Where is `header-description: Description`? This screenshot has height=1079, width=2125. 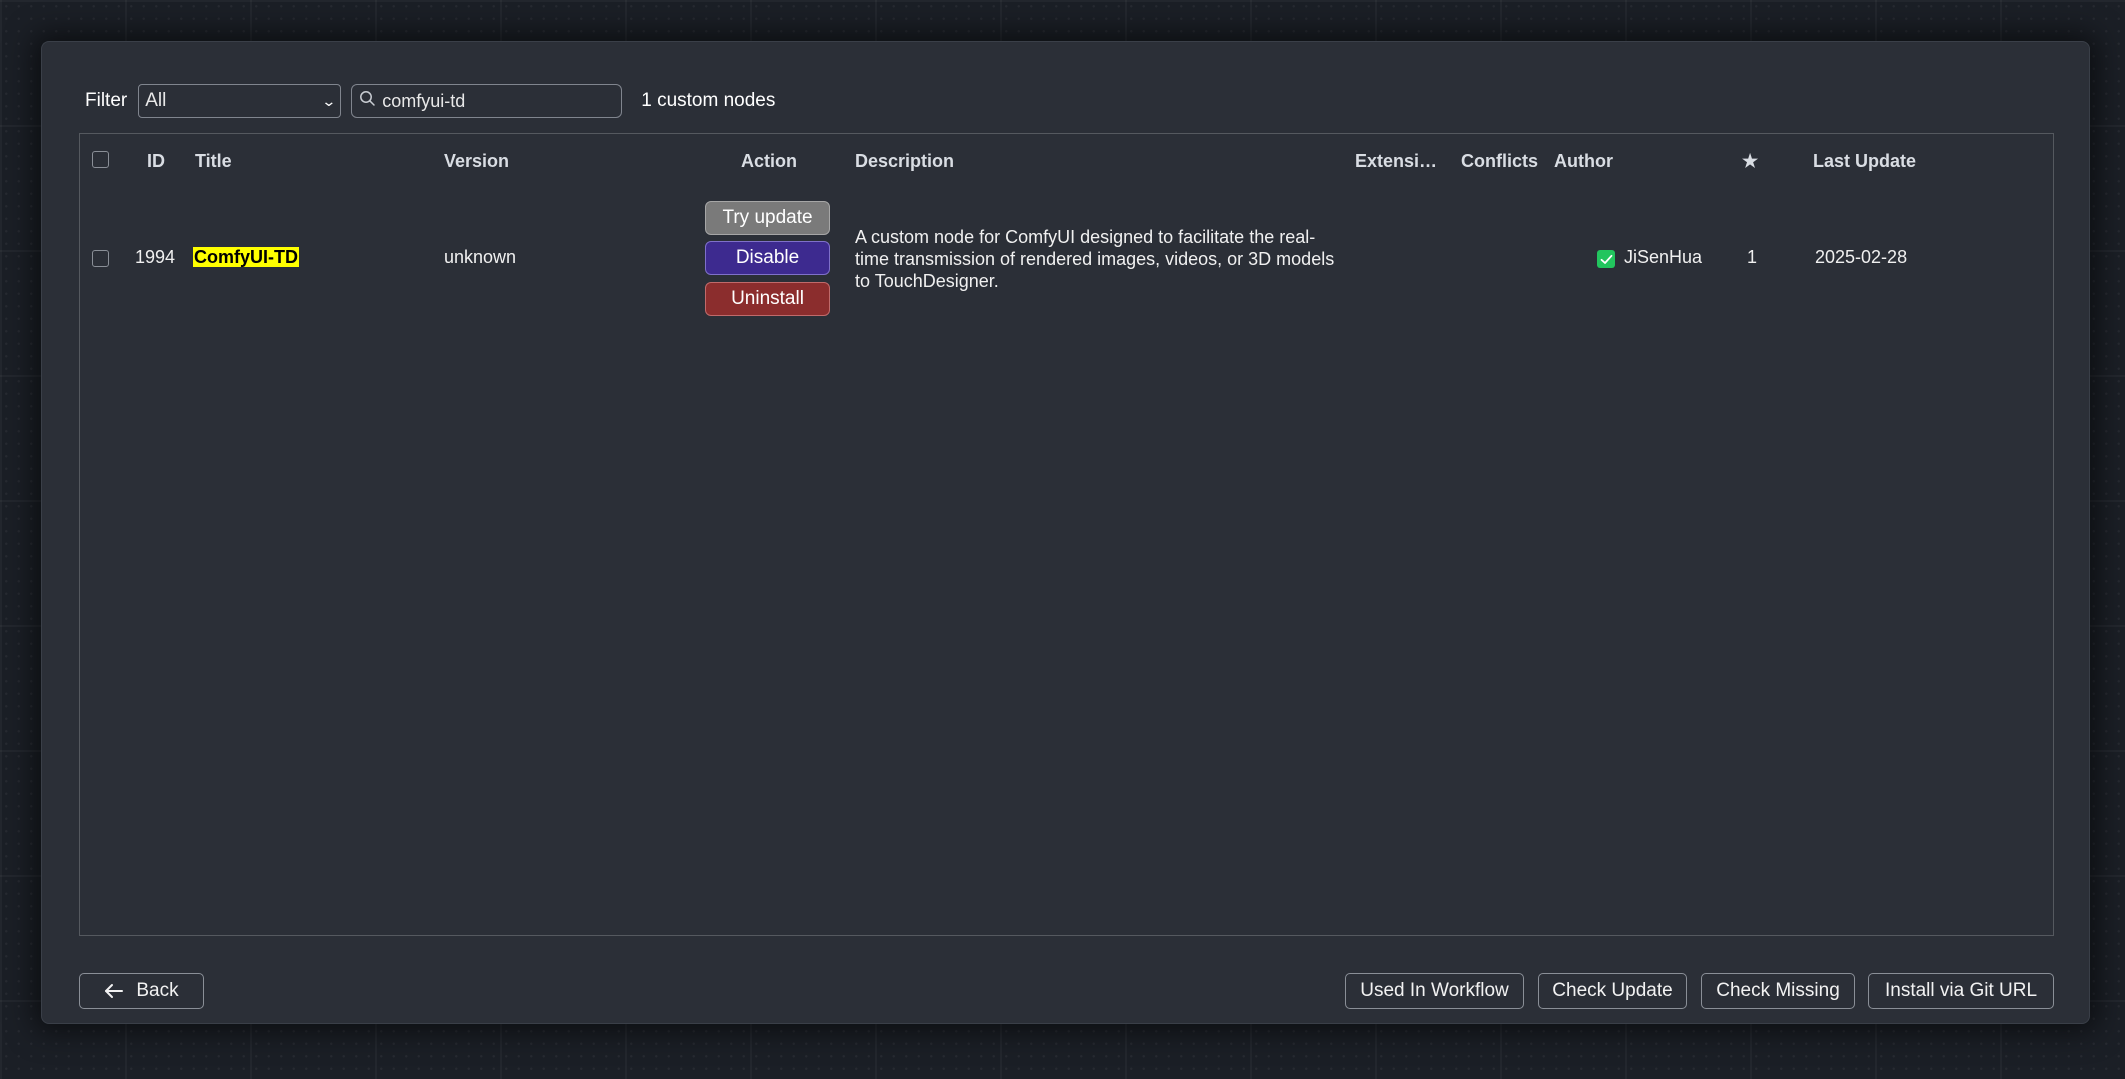
header-description: Description is located at coordinates (904, 161).